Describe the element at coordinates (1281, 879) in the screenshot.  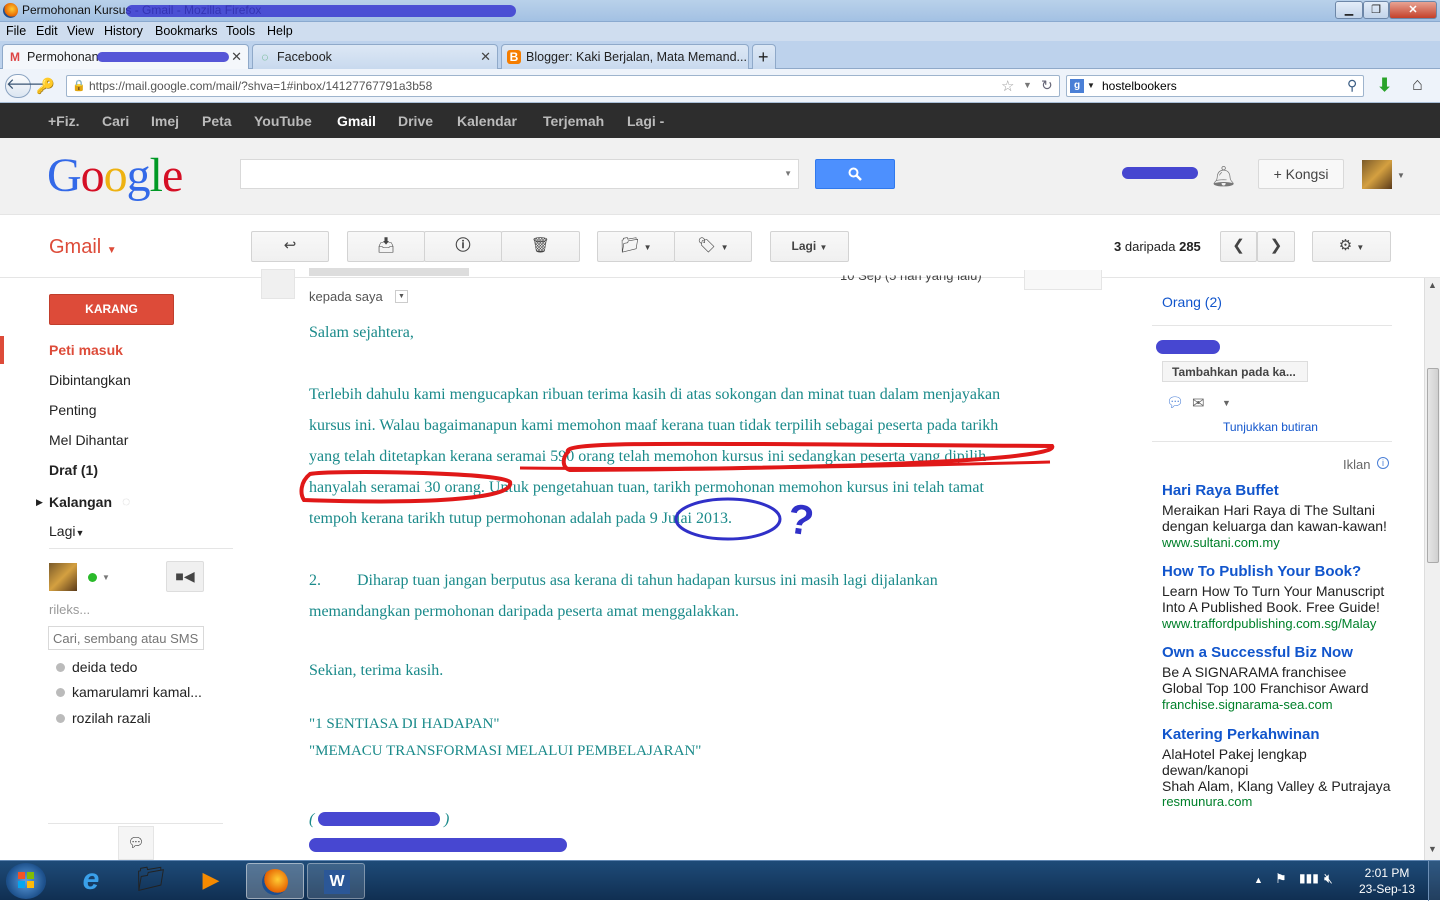
I see `action-center-flag-icon: ⚑` at that location.